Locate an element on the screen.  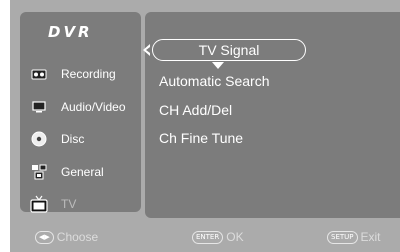
sidebar-item-audio-video: Audio/Video is located at coordinates (85, 107).